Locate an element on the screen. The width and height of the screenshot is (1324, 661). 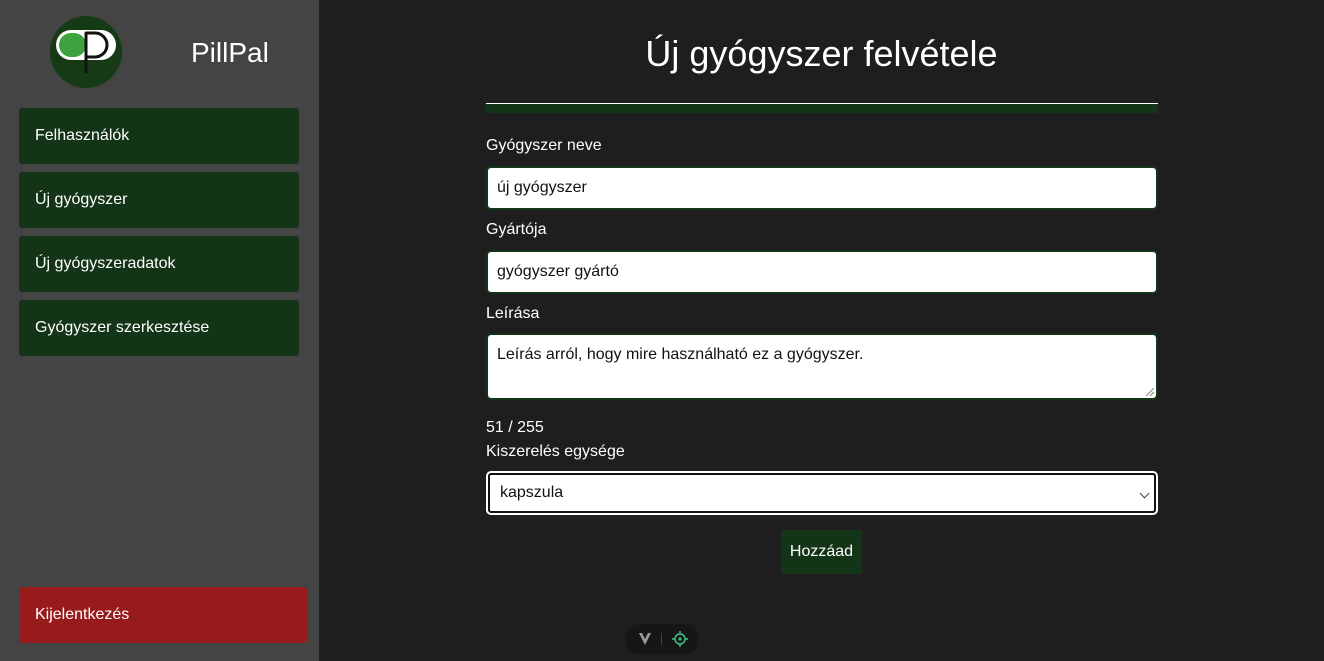
title-divider is located at coordinates (822, 108).